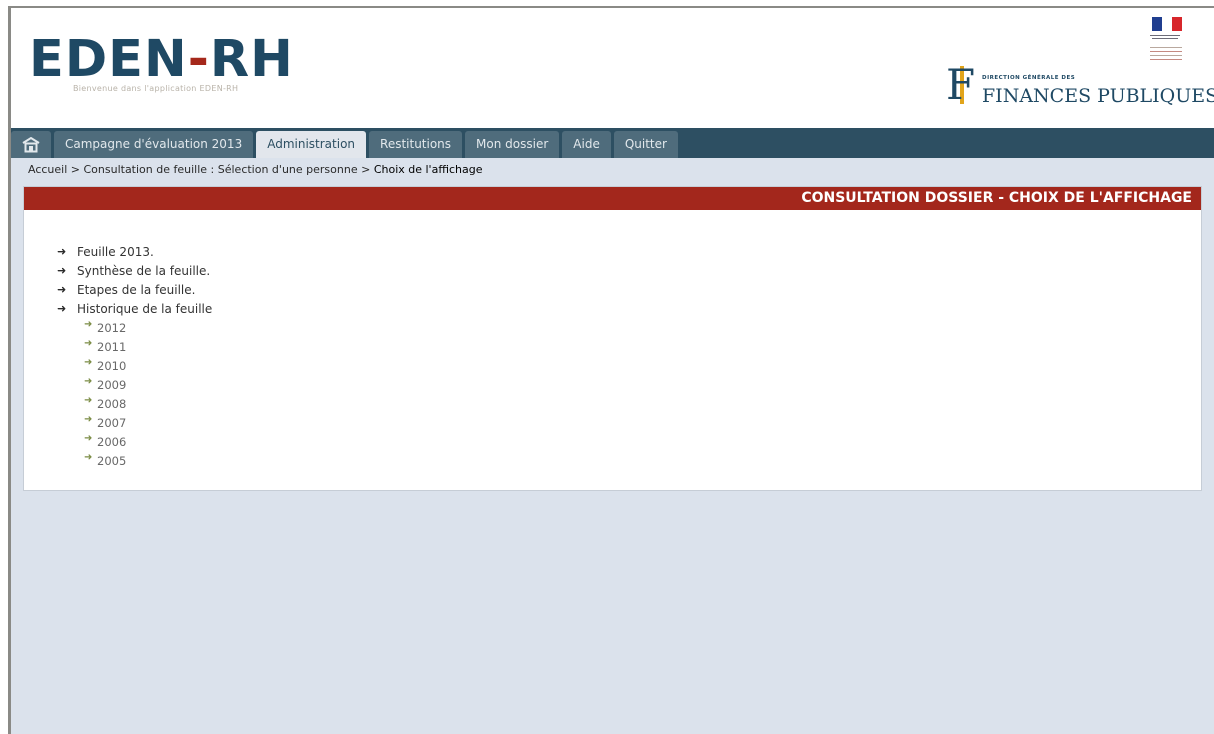 The height and width of the screenshot is (734, 1214). I want to click on list-item-year-2007: ➜ 2007, so click(148, 422).